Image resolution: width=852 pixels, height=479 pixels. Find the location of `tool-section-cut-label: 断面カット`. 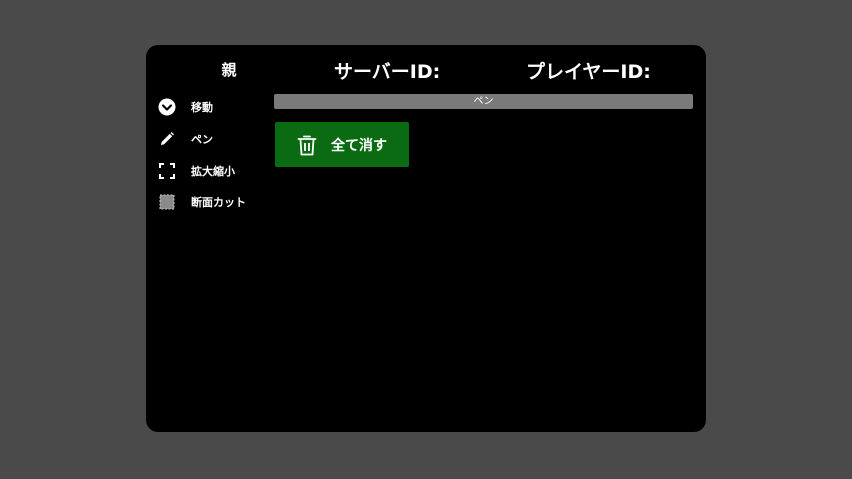

tool-section-cut-label: 断面カット is located at coordinates (218, 202).